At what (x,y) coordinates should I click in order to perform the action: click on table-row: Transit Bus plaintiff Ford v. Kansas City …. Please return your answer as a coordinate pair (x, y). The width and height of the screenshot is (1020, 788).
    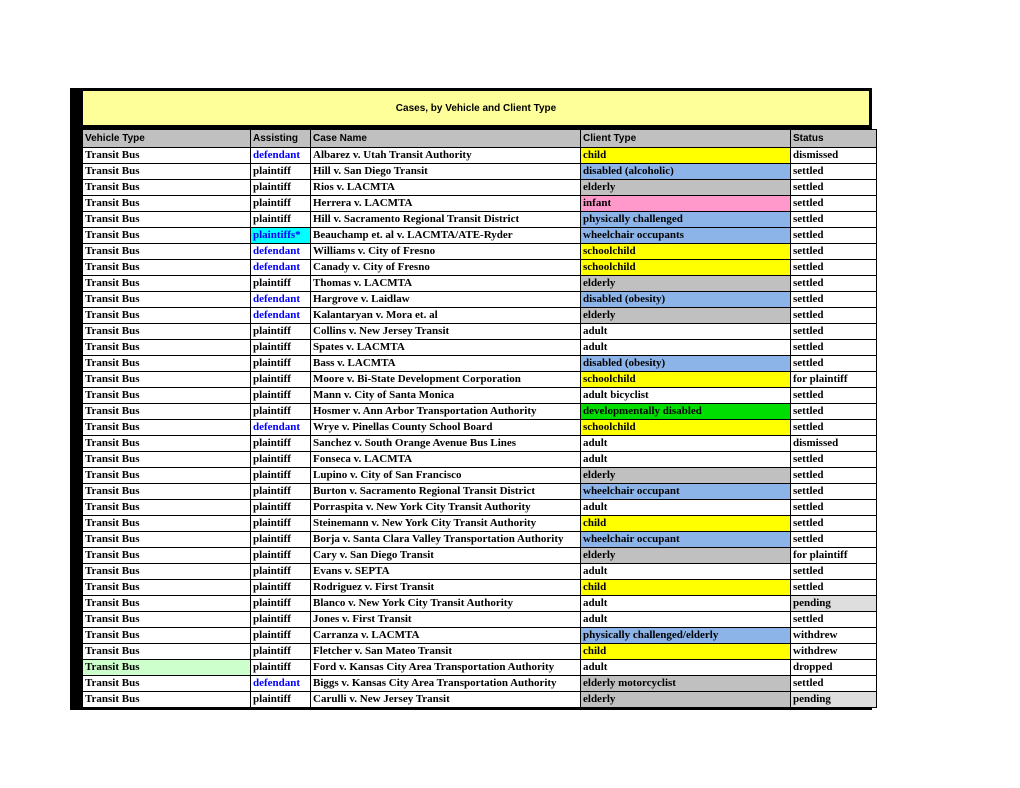
    Looking at the image, I should click on (479, 667).